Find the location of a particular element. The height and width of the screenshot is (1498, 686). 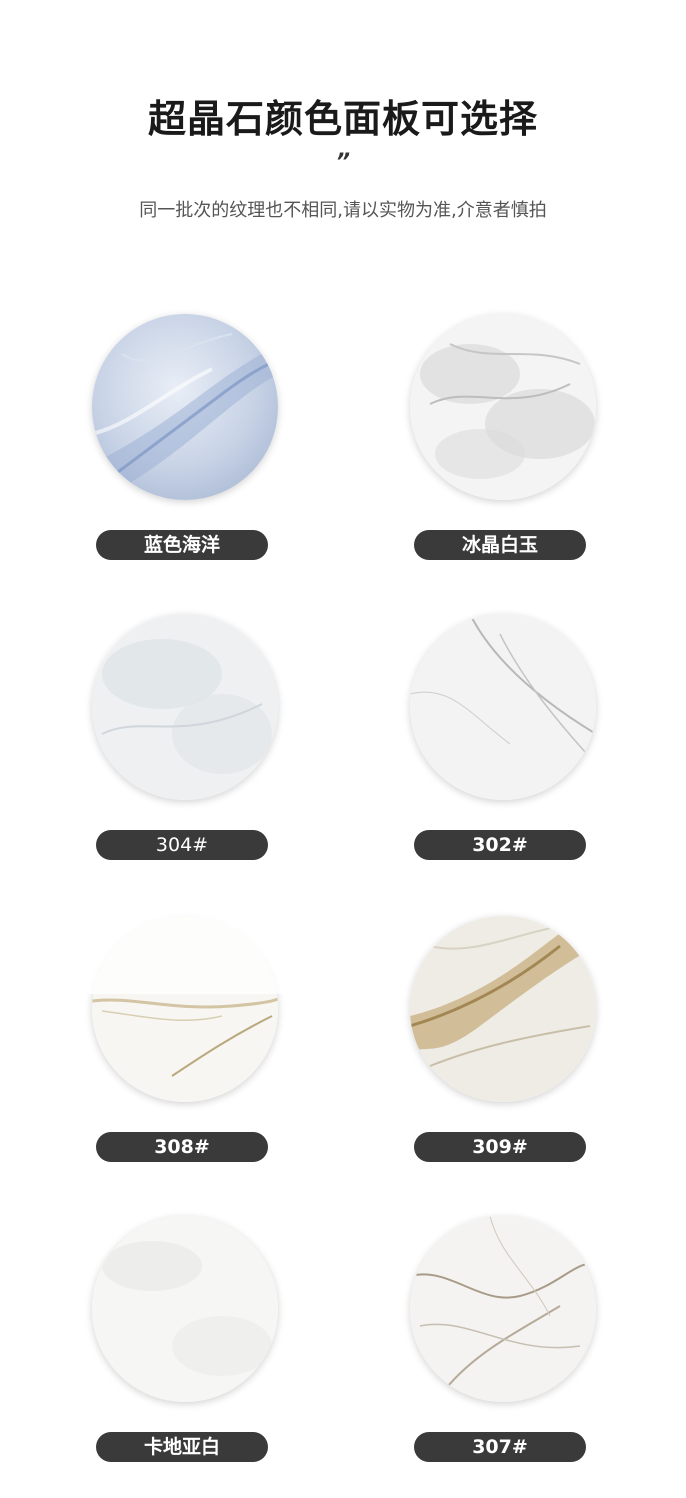

swatch-label-1: 蓝色海洋 is located at coordinates (182, 545).